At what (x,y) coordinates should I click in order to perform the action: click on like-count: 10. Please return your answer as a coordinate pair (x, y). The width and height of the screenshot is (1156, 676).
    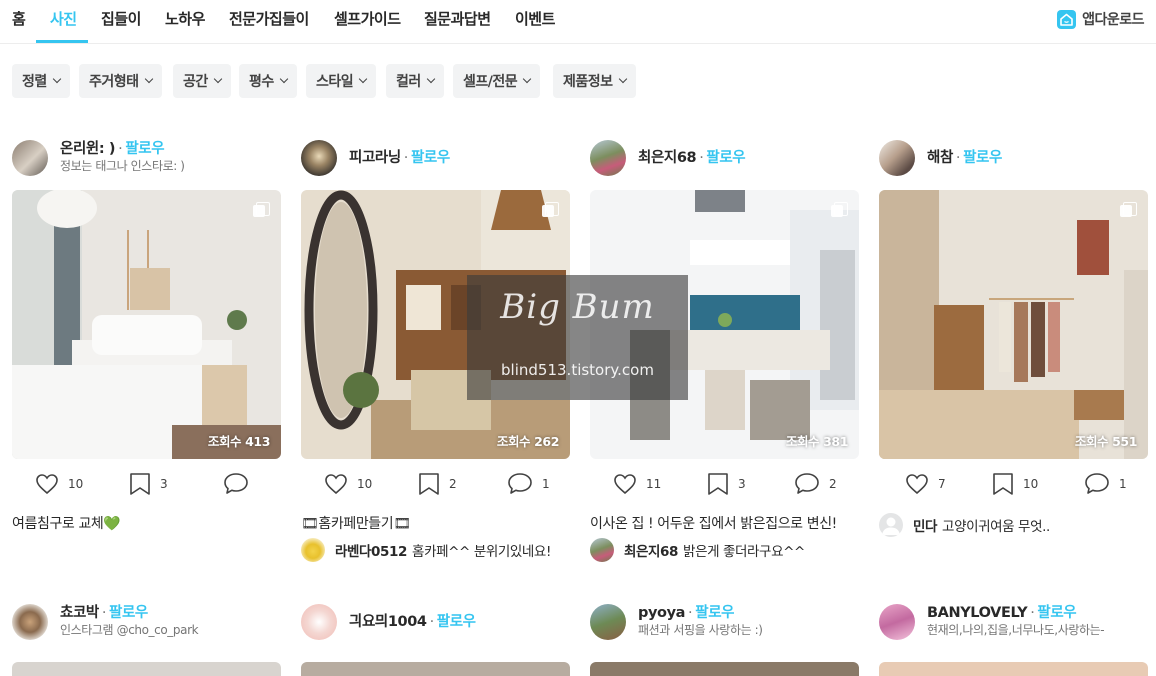
    Looking at the image, I should click on (365, 484).